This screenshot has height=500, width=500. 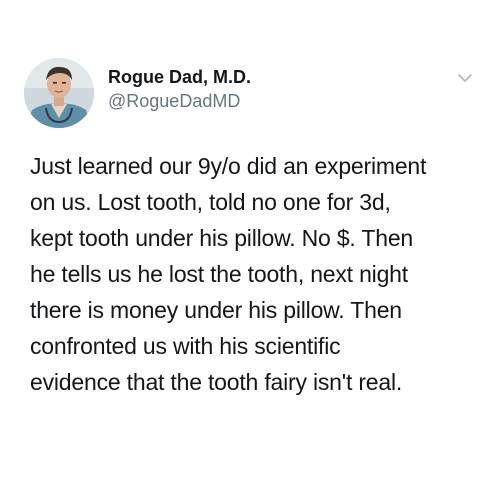 What do you see at coordinates (179, 77) in the screenshot?
I see `author-display-name: Rogue Dad, M.D.` at bounding box center [179, 77].